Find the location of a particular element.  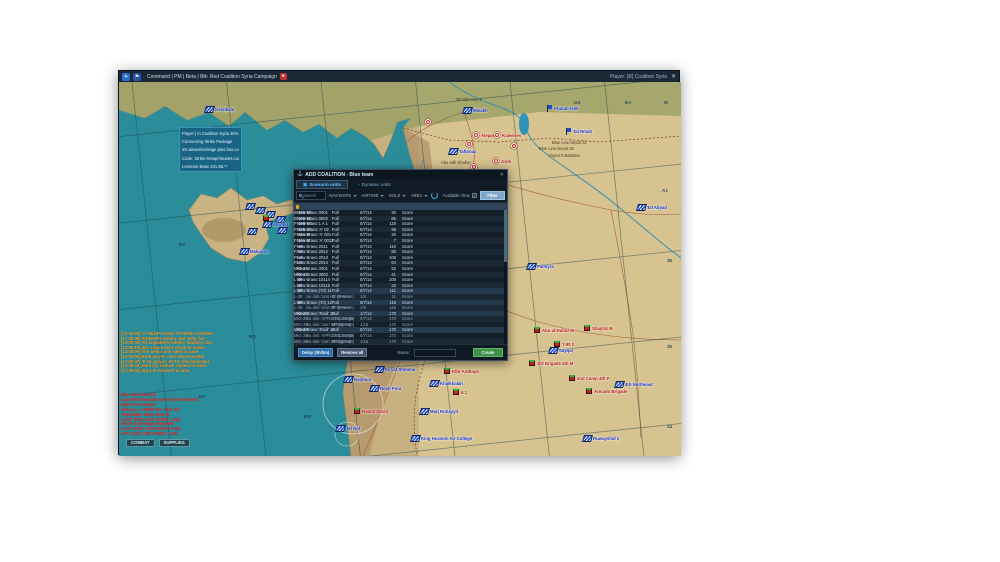

record-icon: ● is located at coordinates (283, 76).